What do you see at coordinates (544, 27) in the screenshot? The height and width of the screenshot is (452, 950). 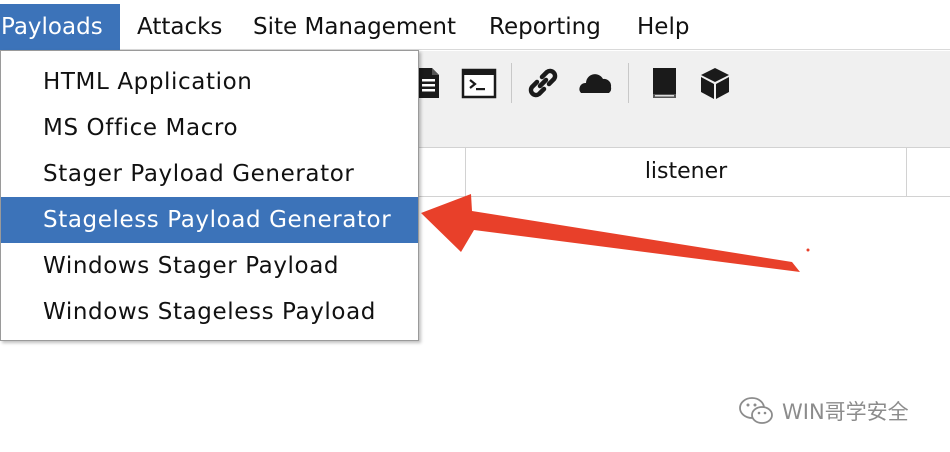 I see `menu-reporting: Reporting` at bounding box center [544, 27].